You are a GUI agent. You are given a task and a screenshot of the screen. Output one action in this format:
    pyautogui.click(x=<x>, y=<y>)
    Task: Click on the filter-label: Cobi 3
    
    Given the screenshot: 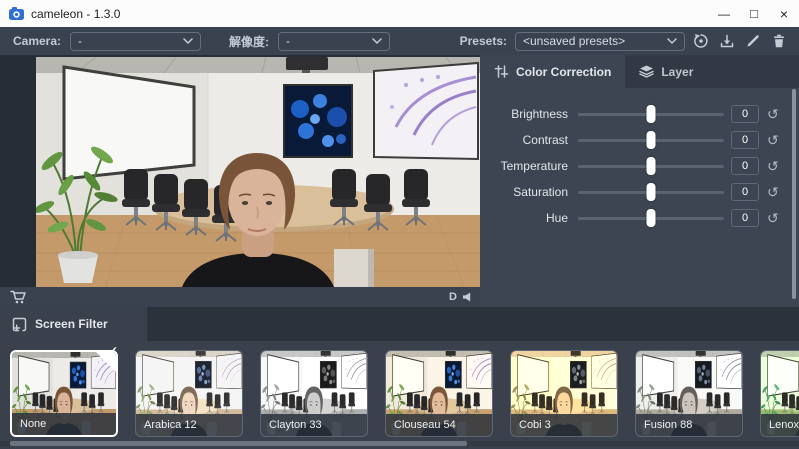 What is the action you would take?
    pyautogui.click(x=564, y=425)
    